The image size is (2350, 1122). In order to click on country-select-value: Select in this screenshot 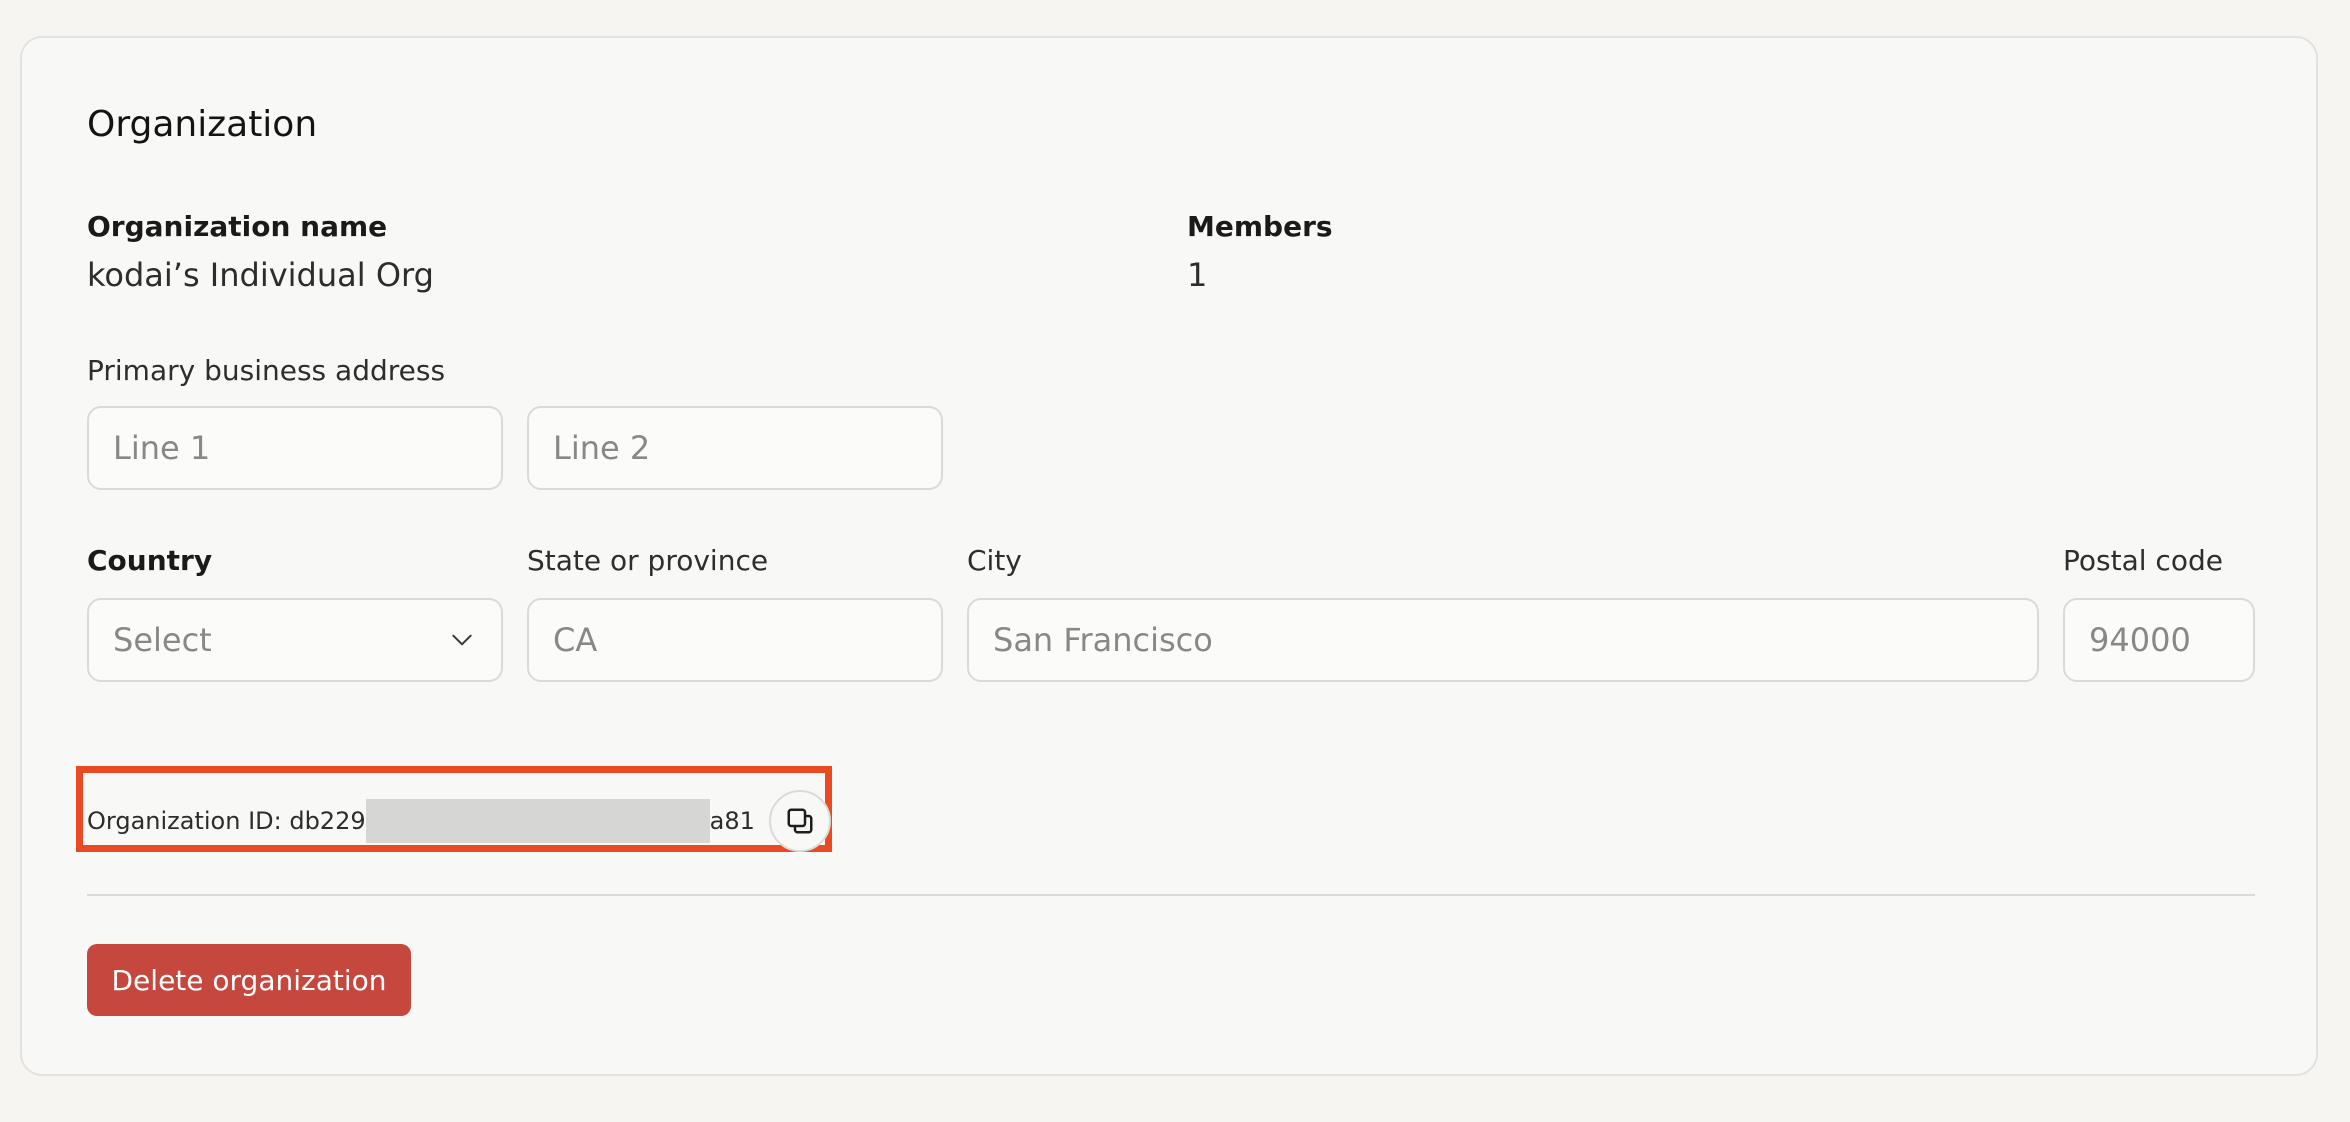, I will do `click(162, 640)`.